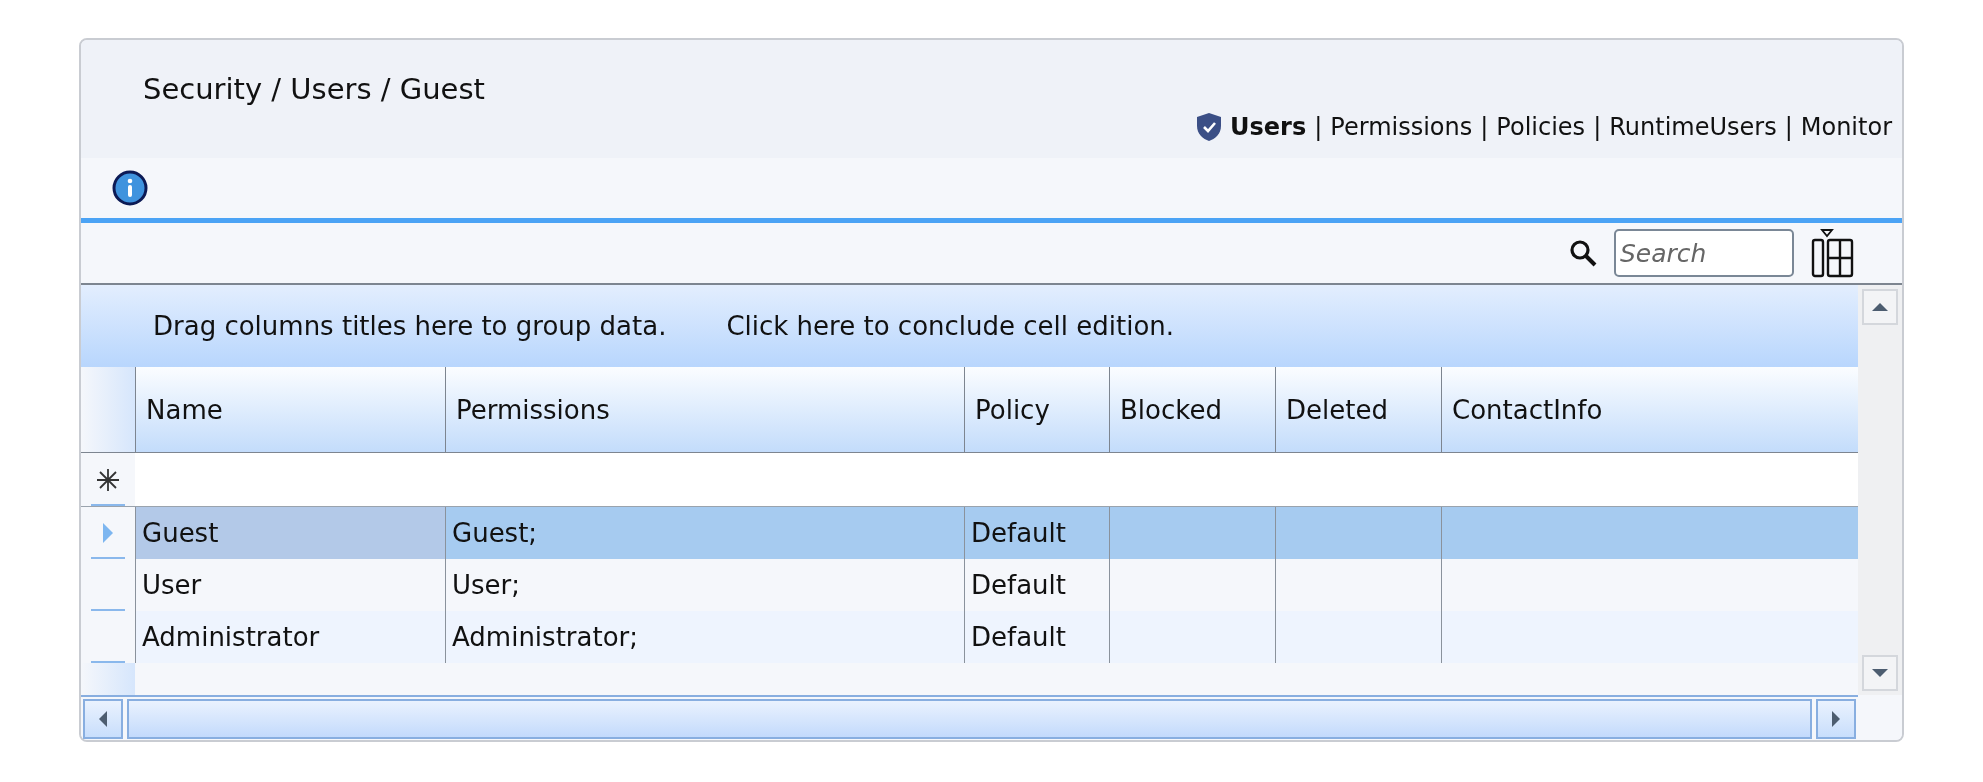 The image size is (1983, 782). I want to click on column-header: Name, so click(290, 409).